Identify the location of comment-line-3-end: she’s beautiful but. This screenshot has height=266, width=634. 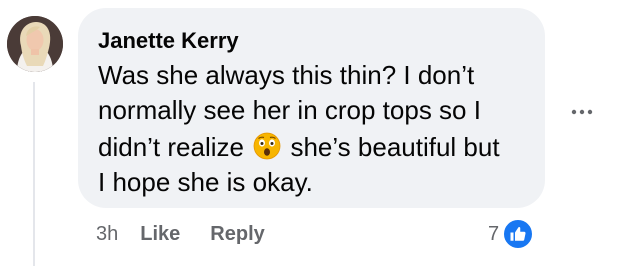
(395, 147).